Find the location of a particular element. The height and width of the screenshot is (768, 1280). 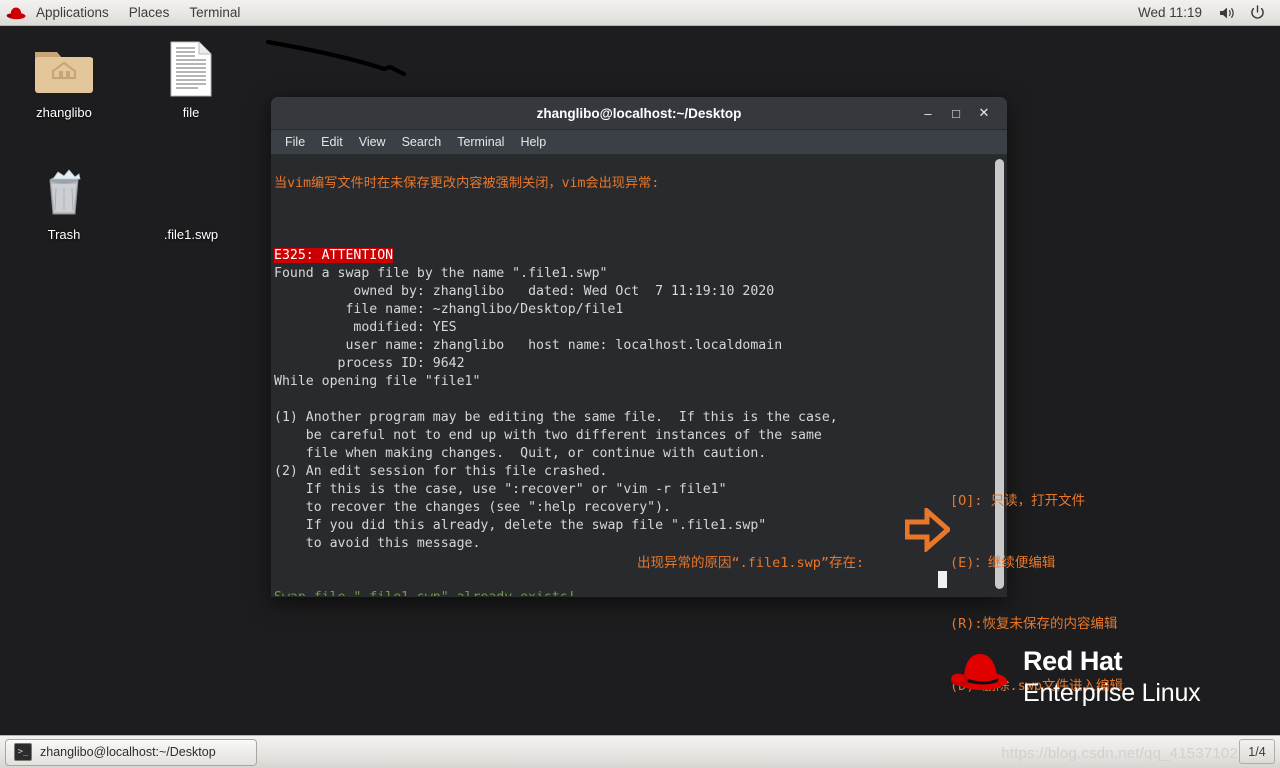

window-titlebar: zhanglibo@localhost:~/Desktop – □ ✕ is located at coordinates (639, 113).